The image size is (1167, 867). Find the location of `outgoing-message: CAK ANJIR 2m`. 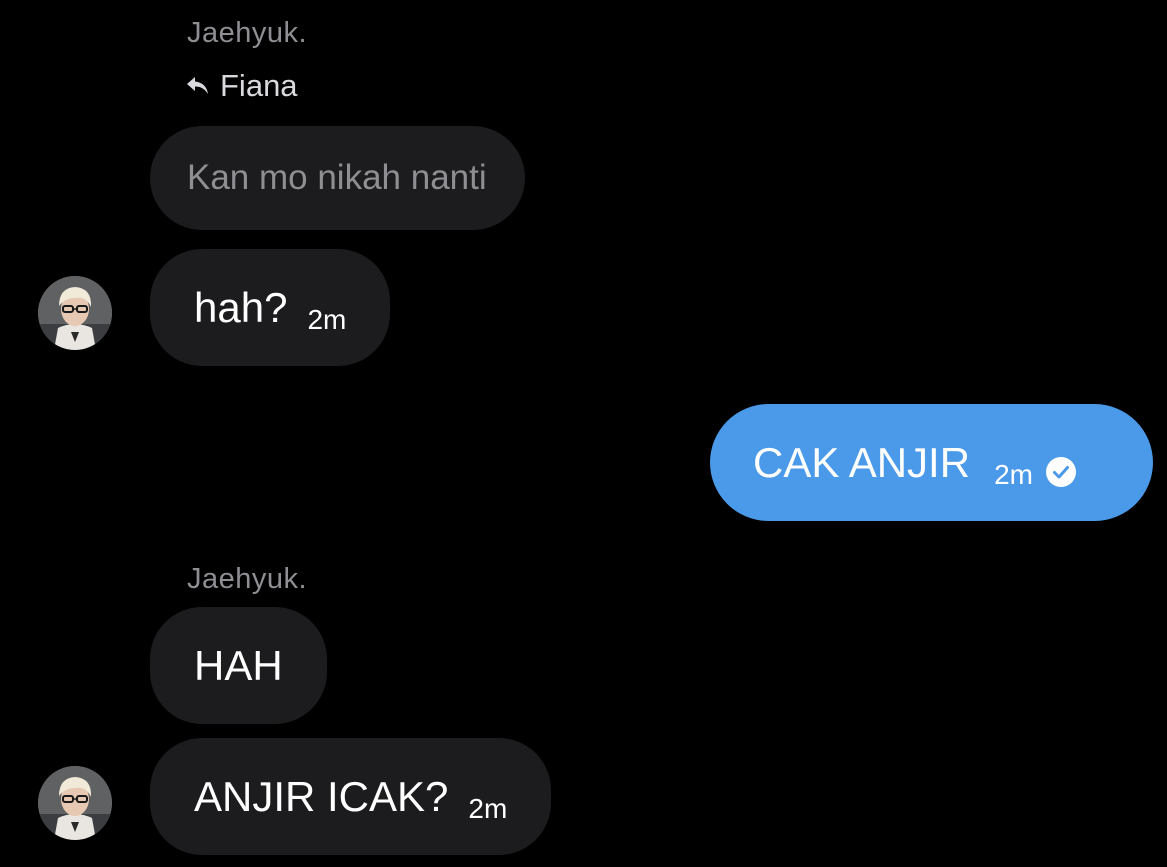

outgoing-message: CAK ANJIR 2m is located at coordinates (931, 462).